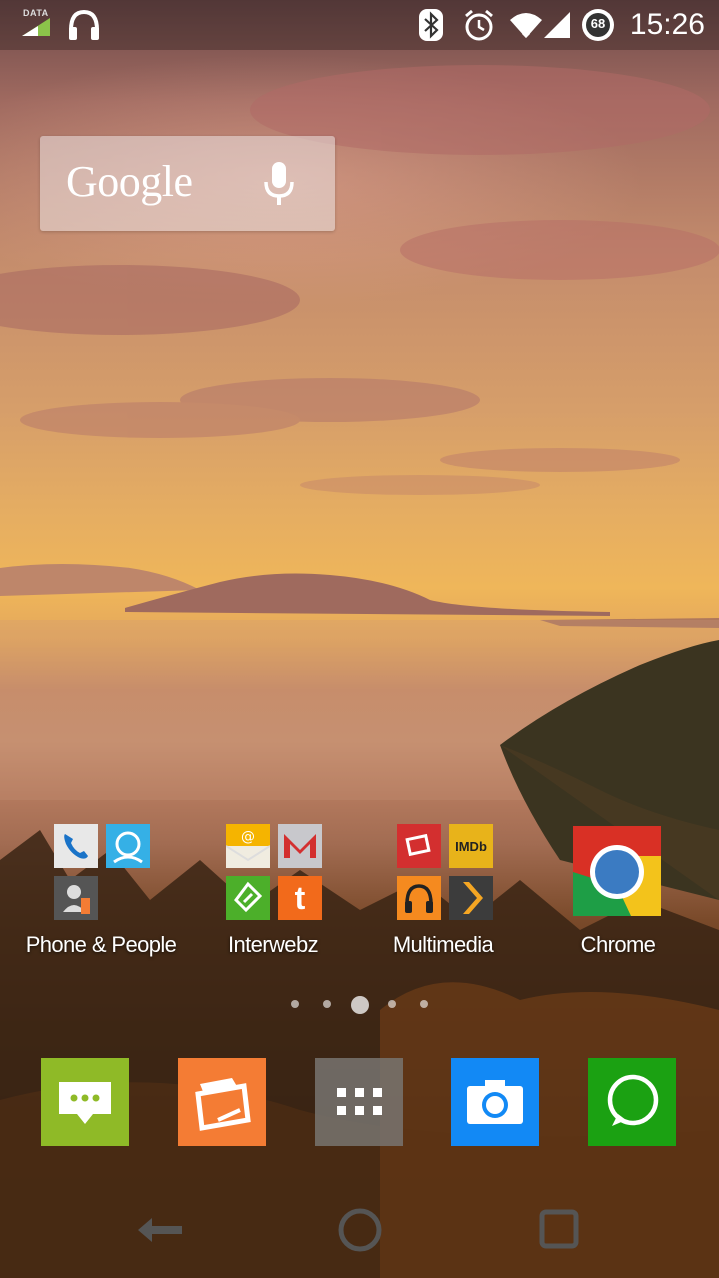 This screenshot has height=1278, width=719. What do you see at coordinates (495, 1102) in the screenshot?
I see `camera-icon` at bounding box center [495, 1102].